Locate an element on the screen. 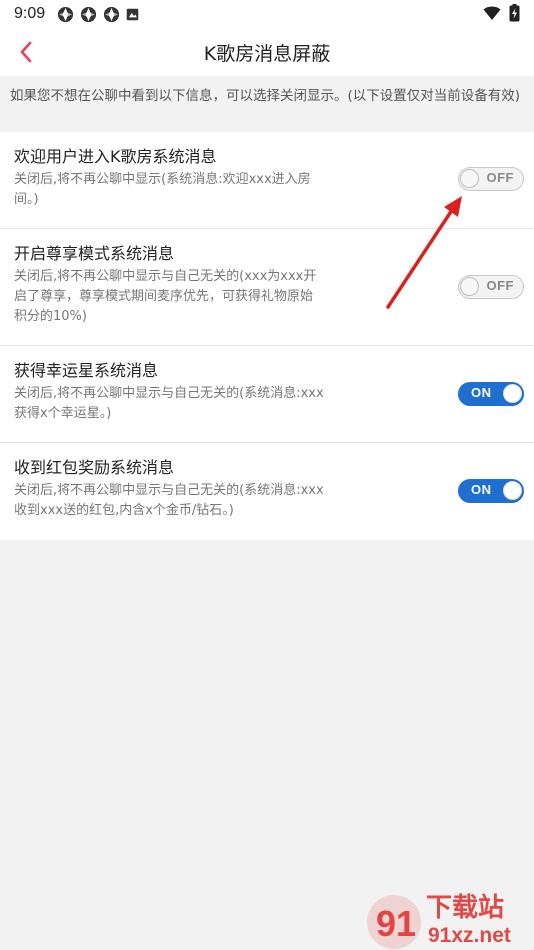 This screenshot has height=950, width=534. wifi-icon is located at coordinates (492, 13).